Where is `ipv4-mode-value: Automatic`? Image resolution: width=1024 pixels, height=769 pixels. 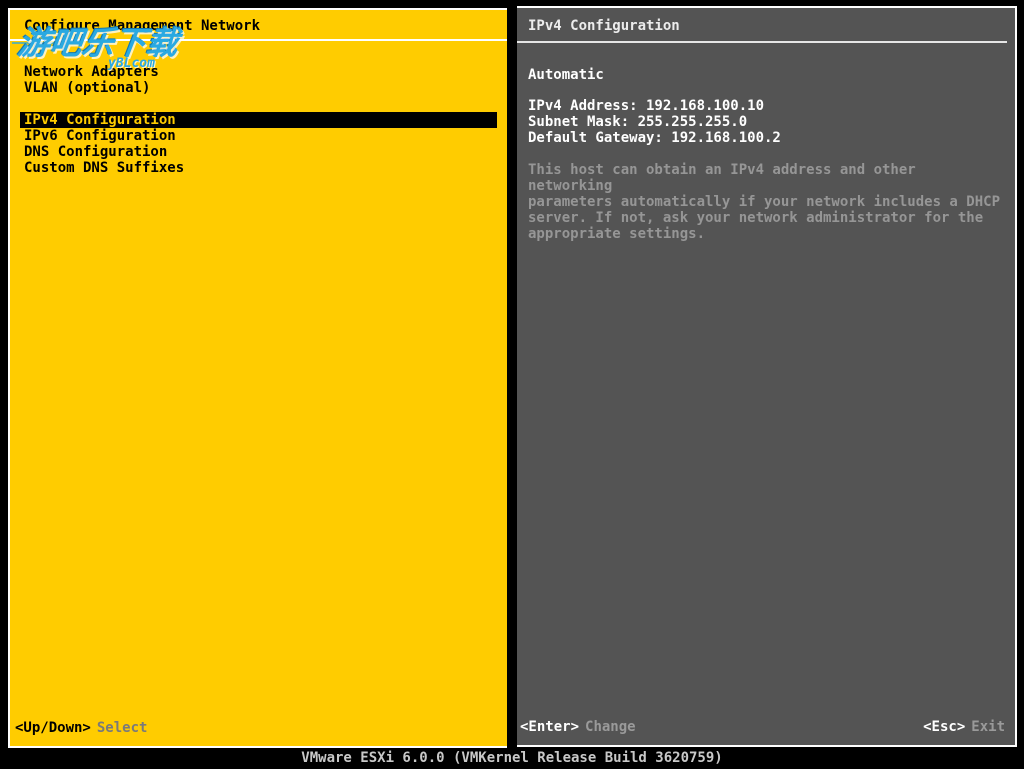 ipv4-mode-value: Automatic is located at coordinates (566, 75).